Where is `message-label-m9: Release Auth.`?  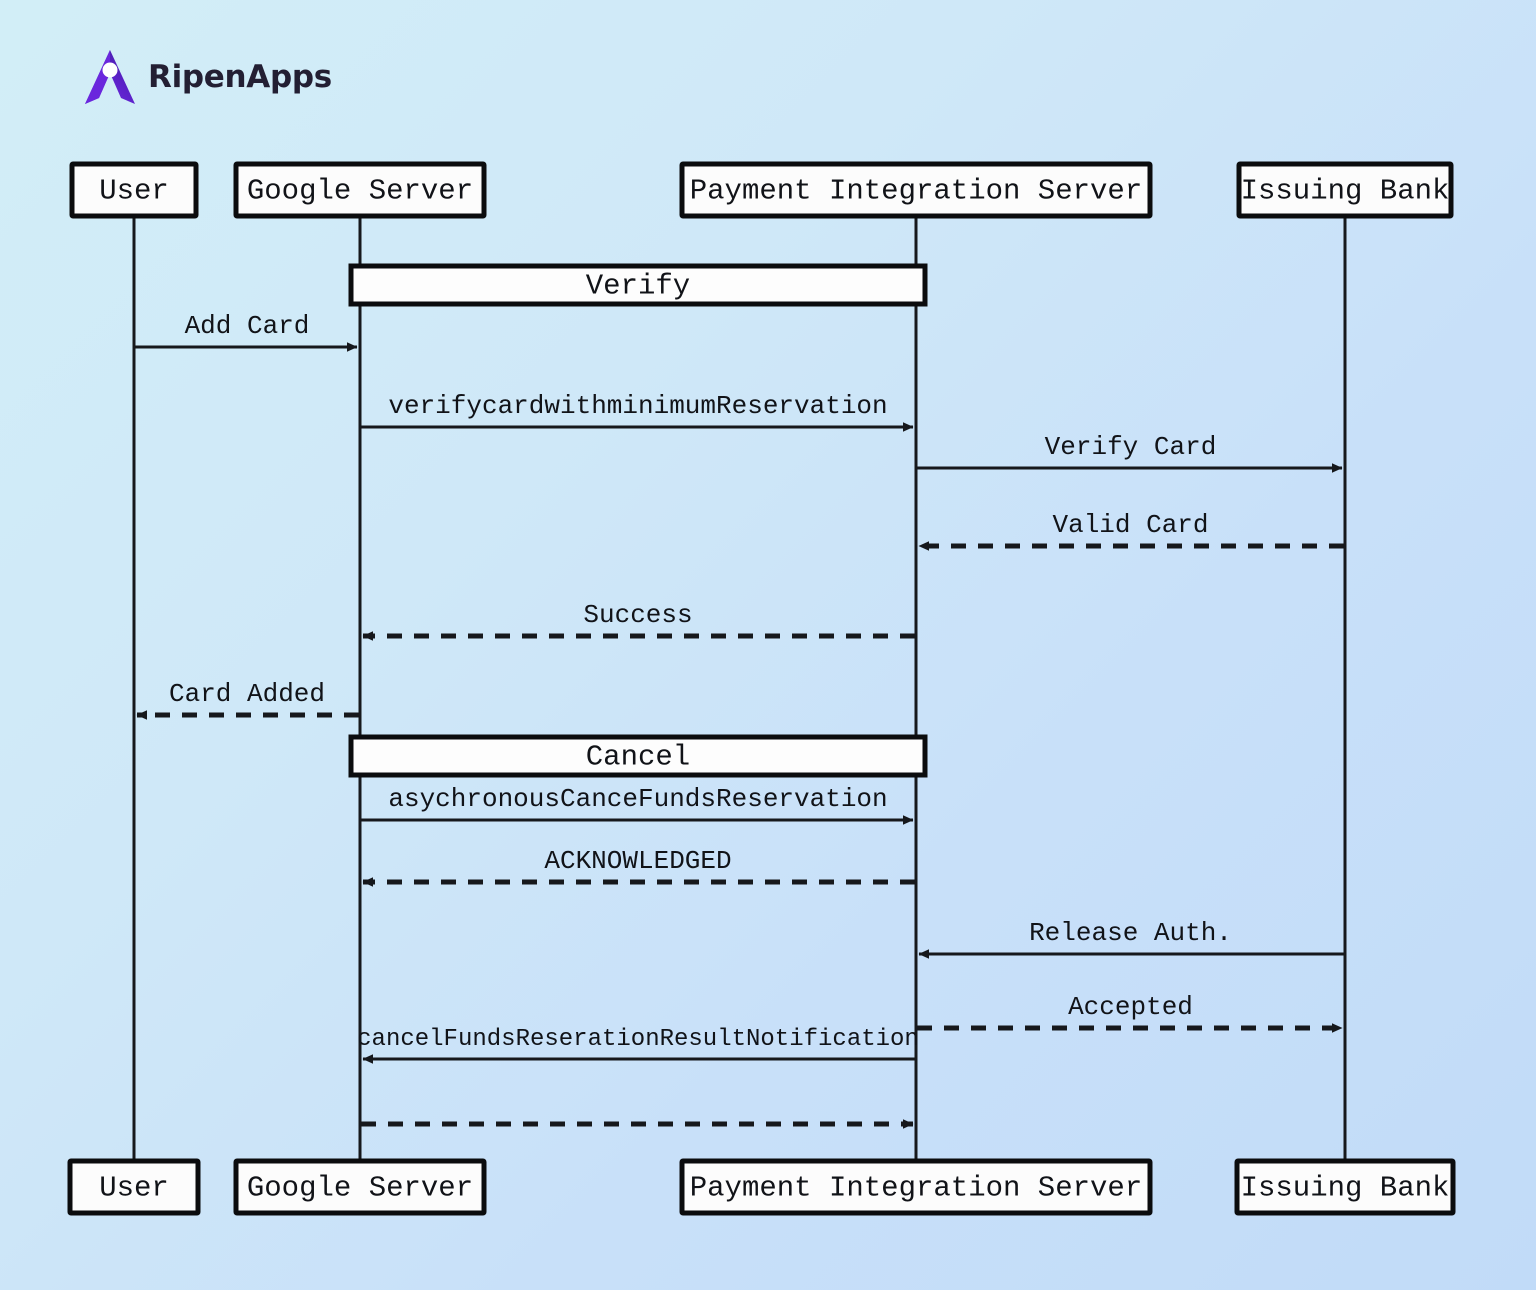
message-label-m9: Release Auth. is located at coordinates (1130, 933).